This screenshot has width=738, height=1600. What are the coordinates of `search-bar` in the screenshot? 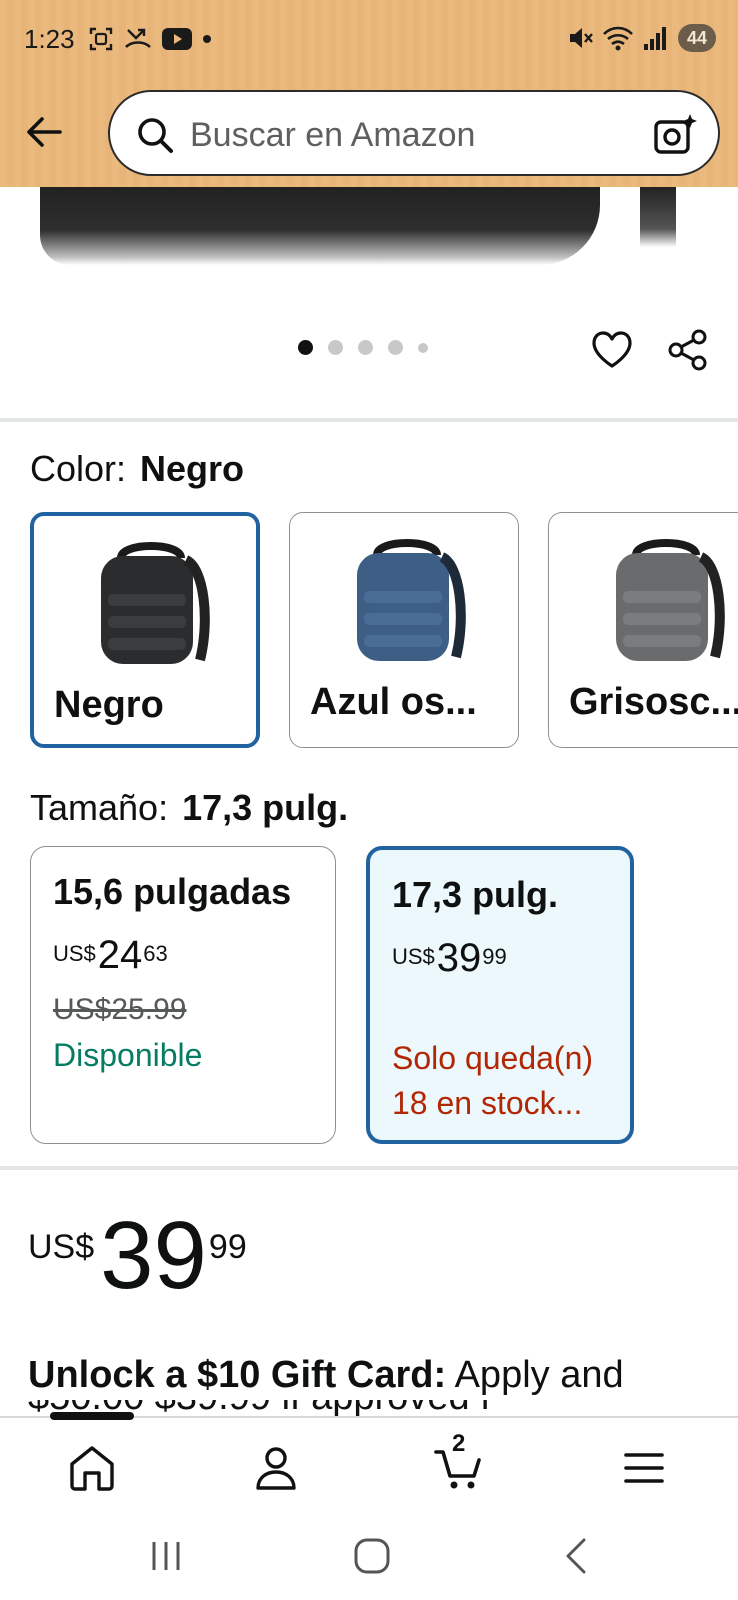 It's located at (414, 133).